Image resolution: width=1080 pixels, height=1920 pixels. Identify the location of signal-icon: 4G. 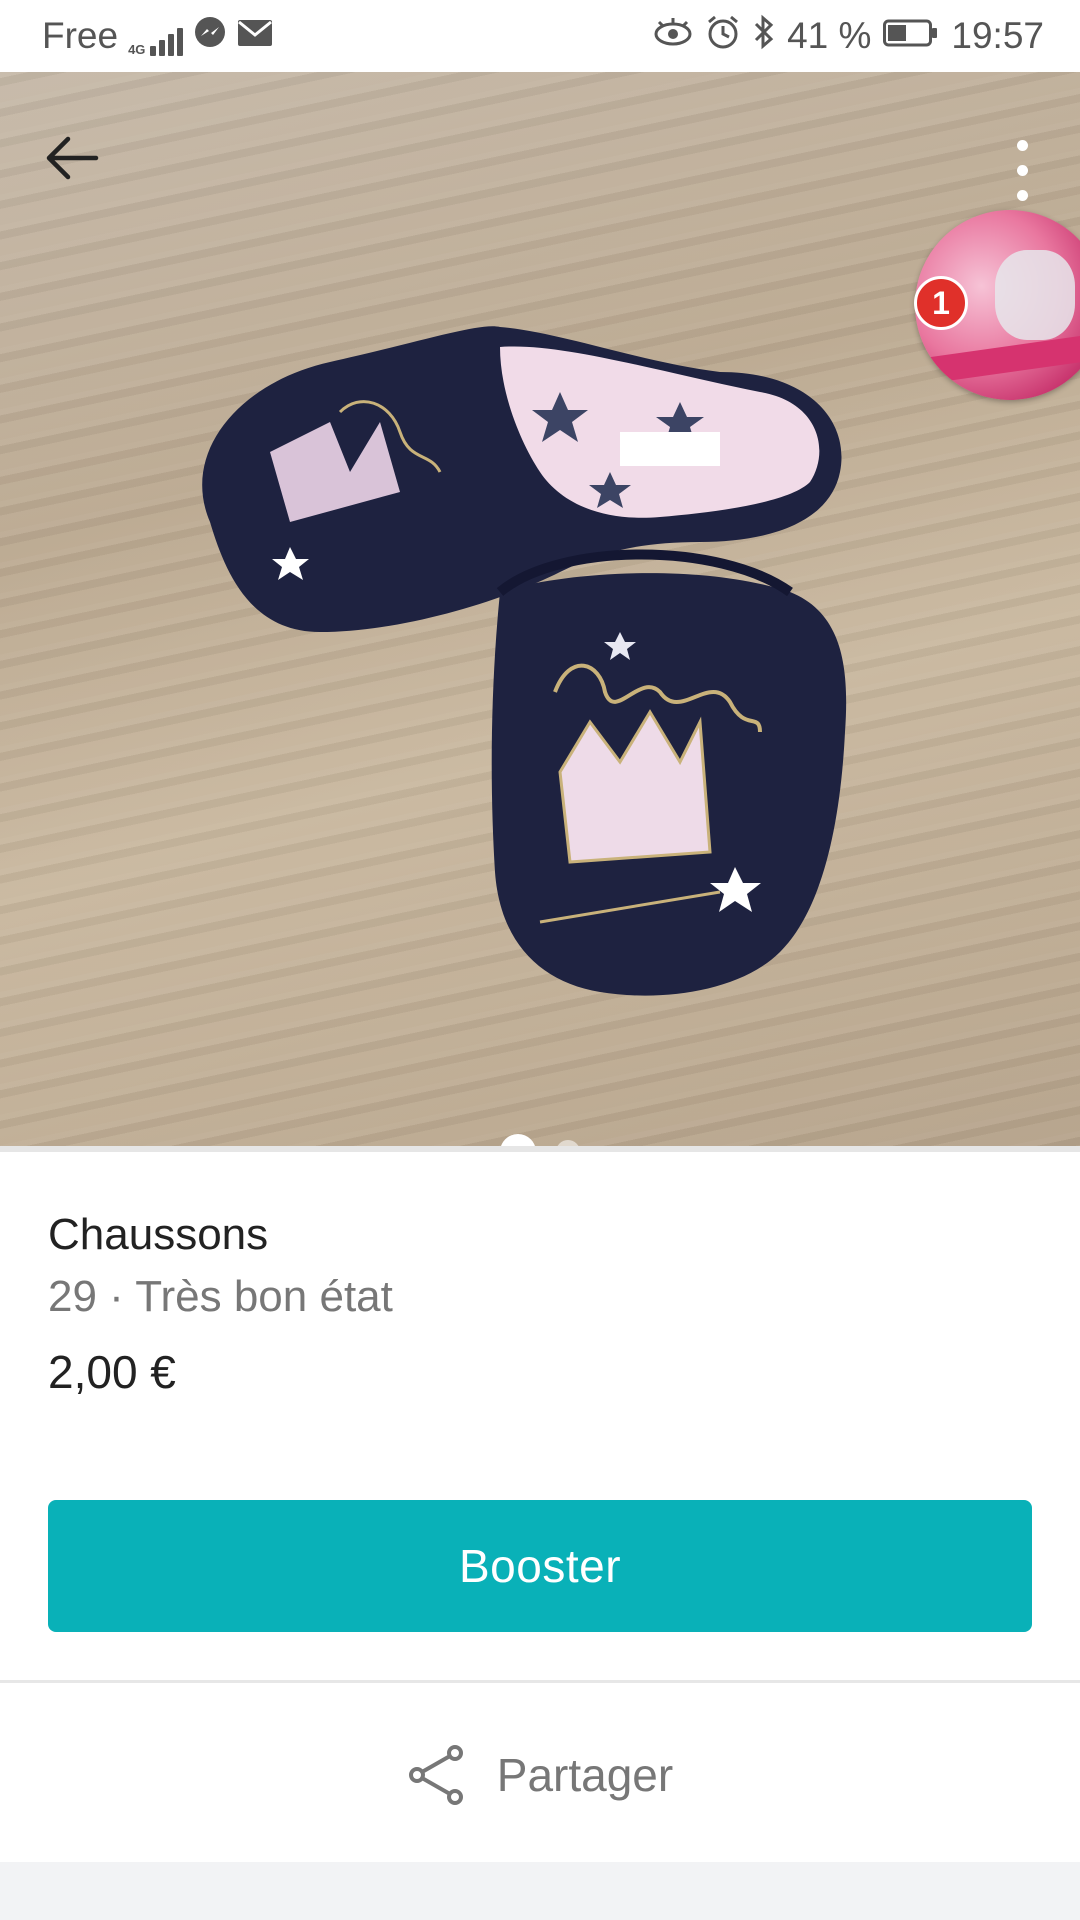
(156, 36).